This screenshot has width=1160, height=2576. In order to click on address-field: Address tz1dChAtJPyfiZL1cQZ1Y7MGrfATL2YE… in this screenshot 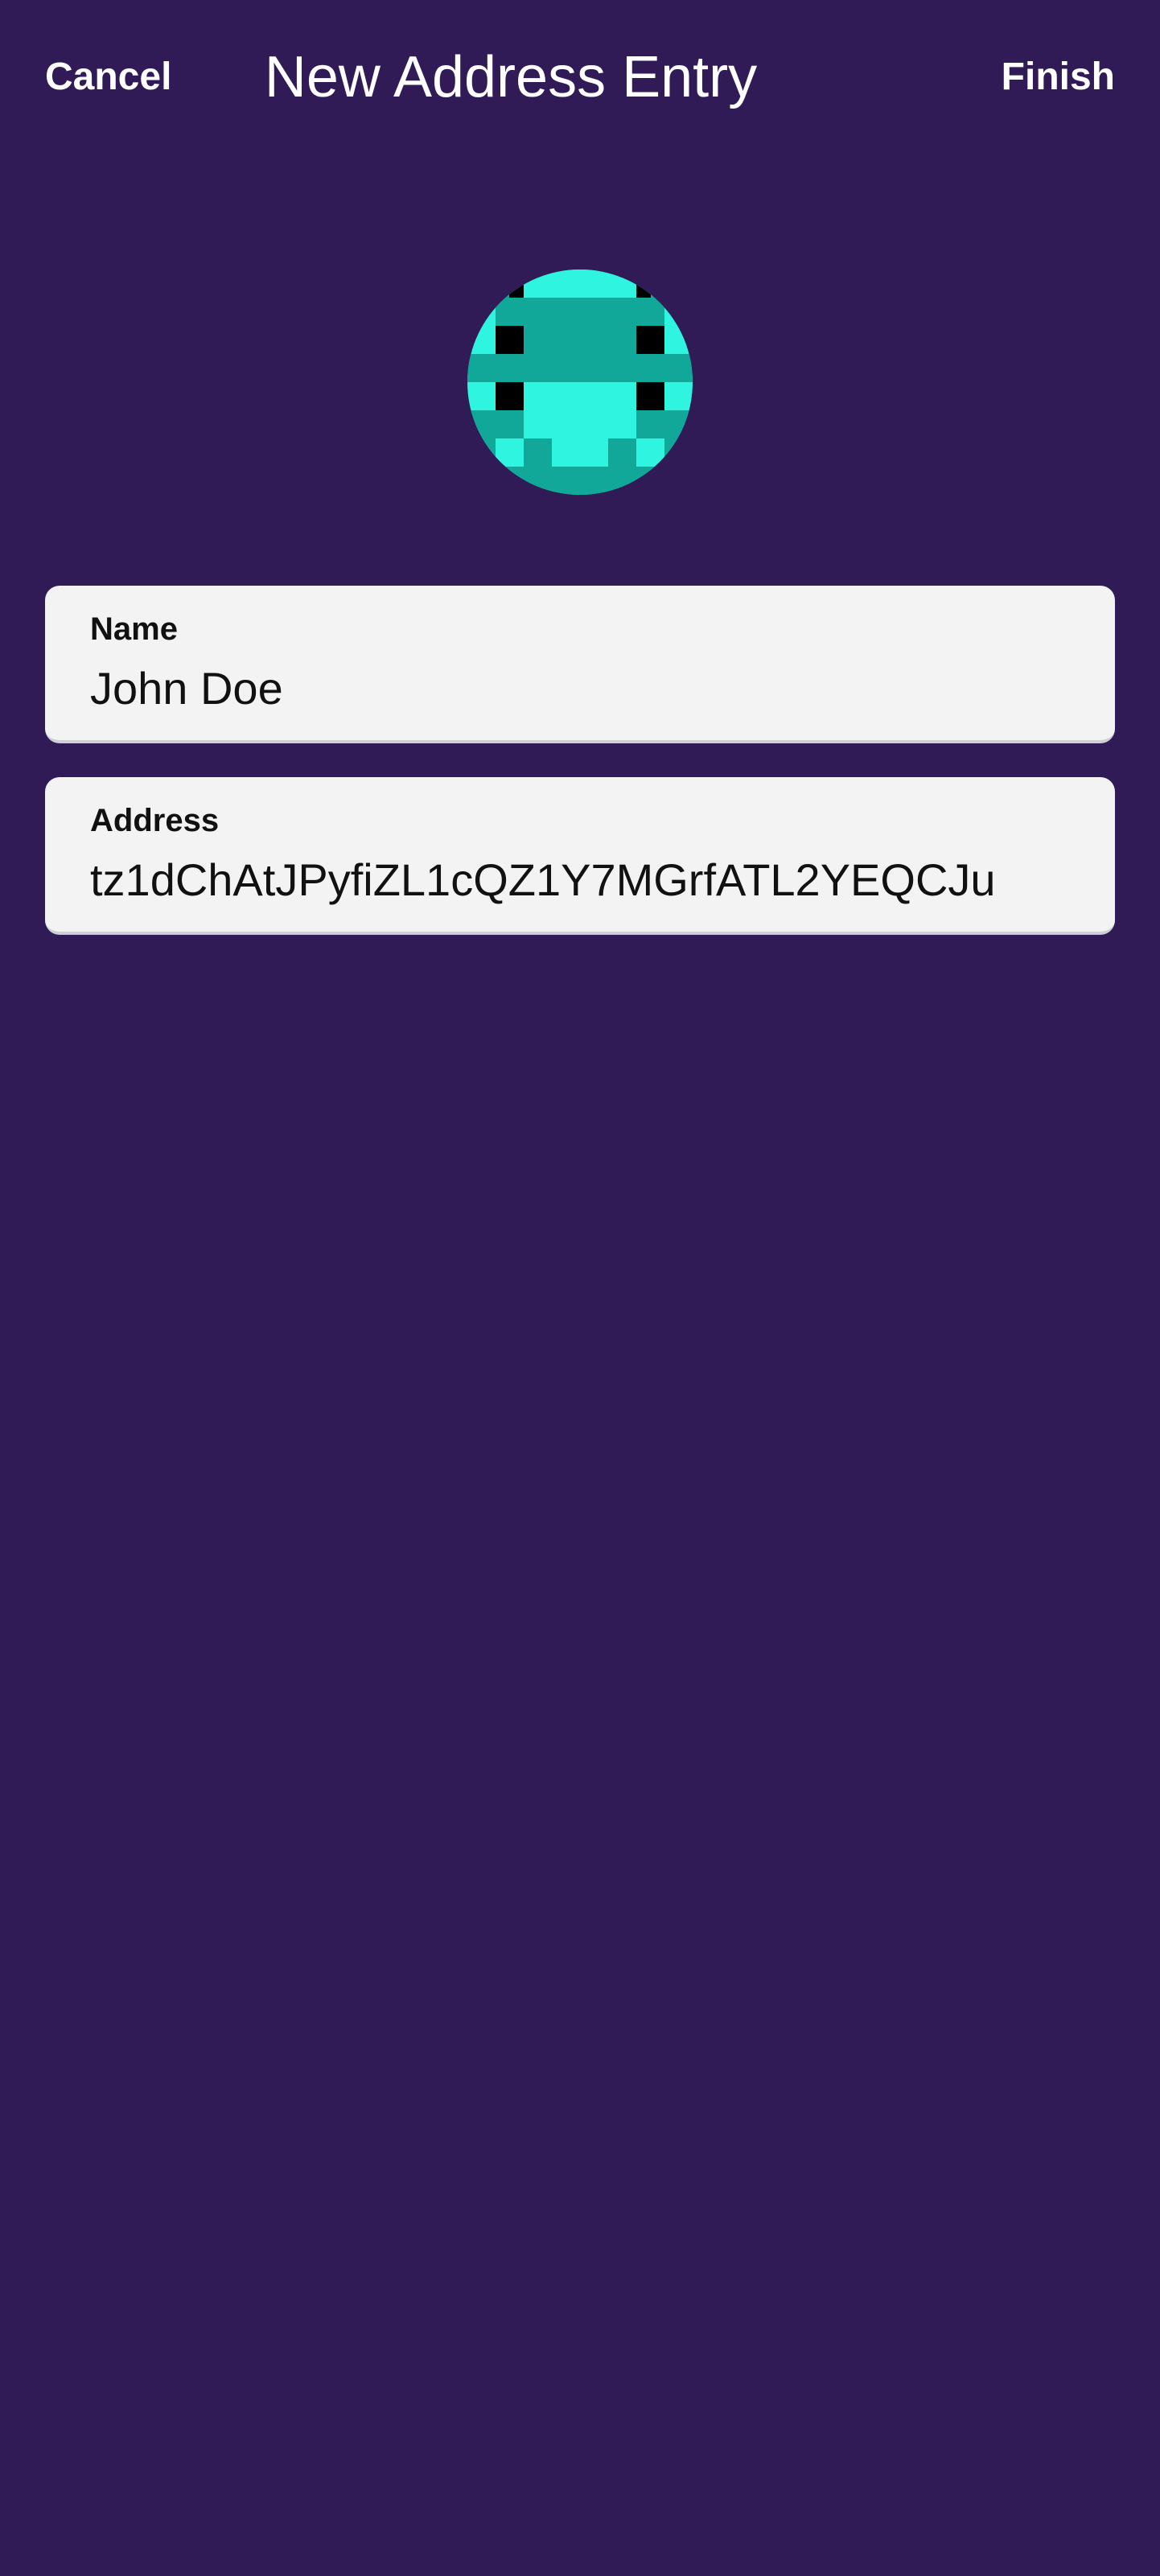, I will do `click(580, 856)`.